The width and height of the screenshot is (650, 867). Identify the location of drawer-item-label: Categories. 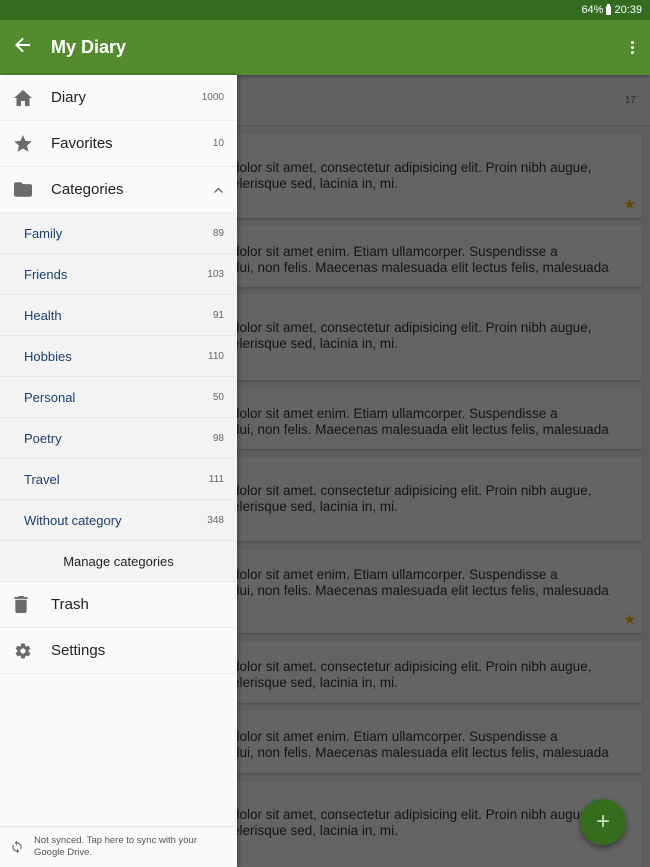
(87, 189).